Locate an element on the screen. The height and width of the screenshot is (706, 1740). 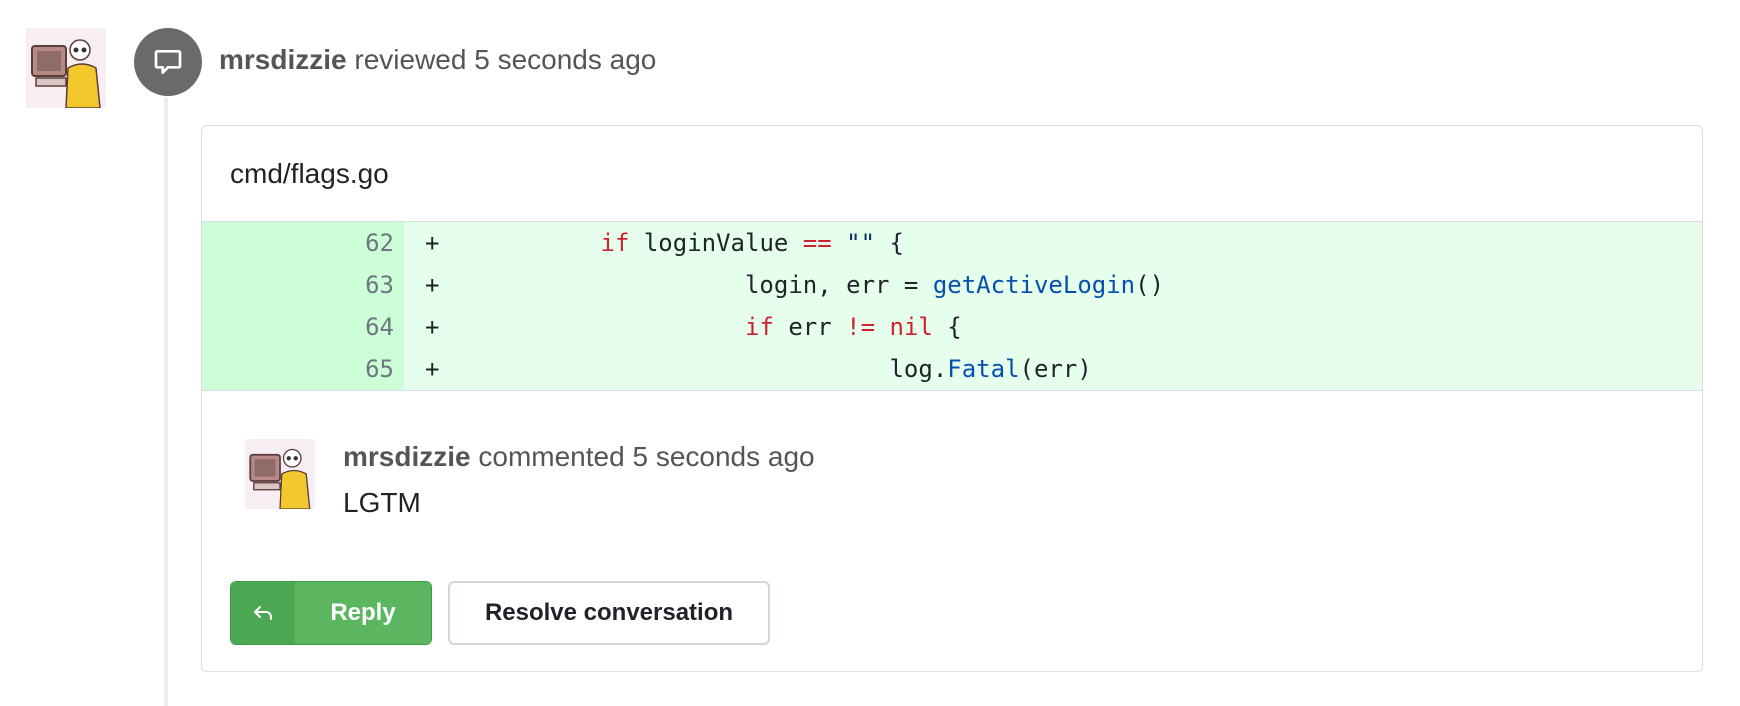
comment-avatar is located at coordinates (280, 474).